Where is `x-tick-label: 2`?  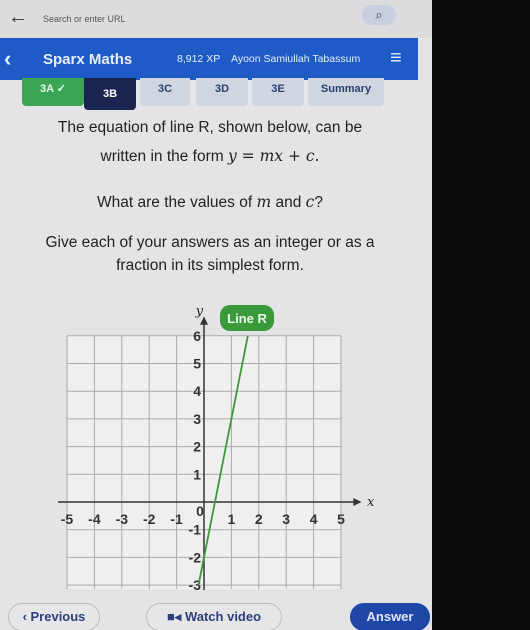
x-tick-label: 2 is located at coordinates (259, 519).